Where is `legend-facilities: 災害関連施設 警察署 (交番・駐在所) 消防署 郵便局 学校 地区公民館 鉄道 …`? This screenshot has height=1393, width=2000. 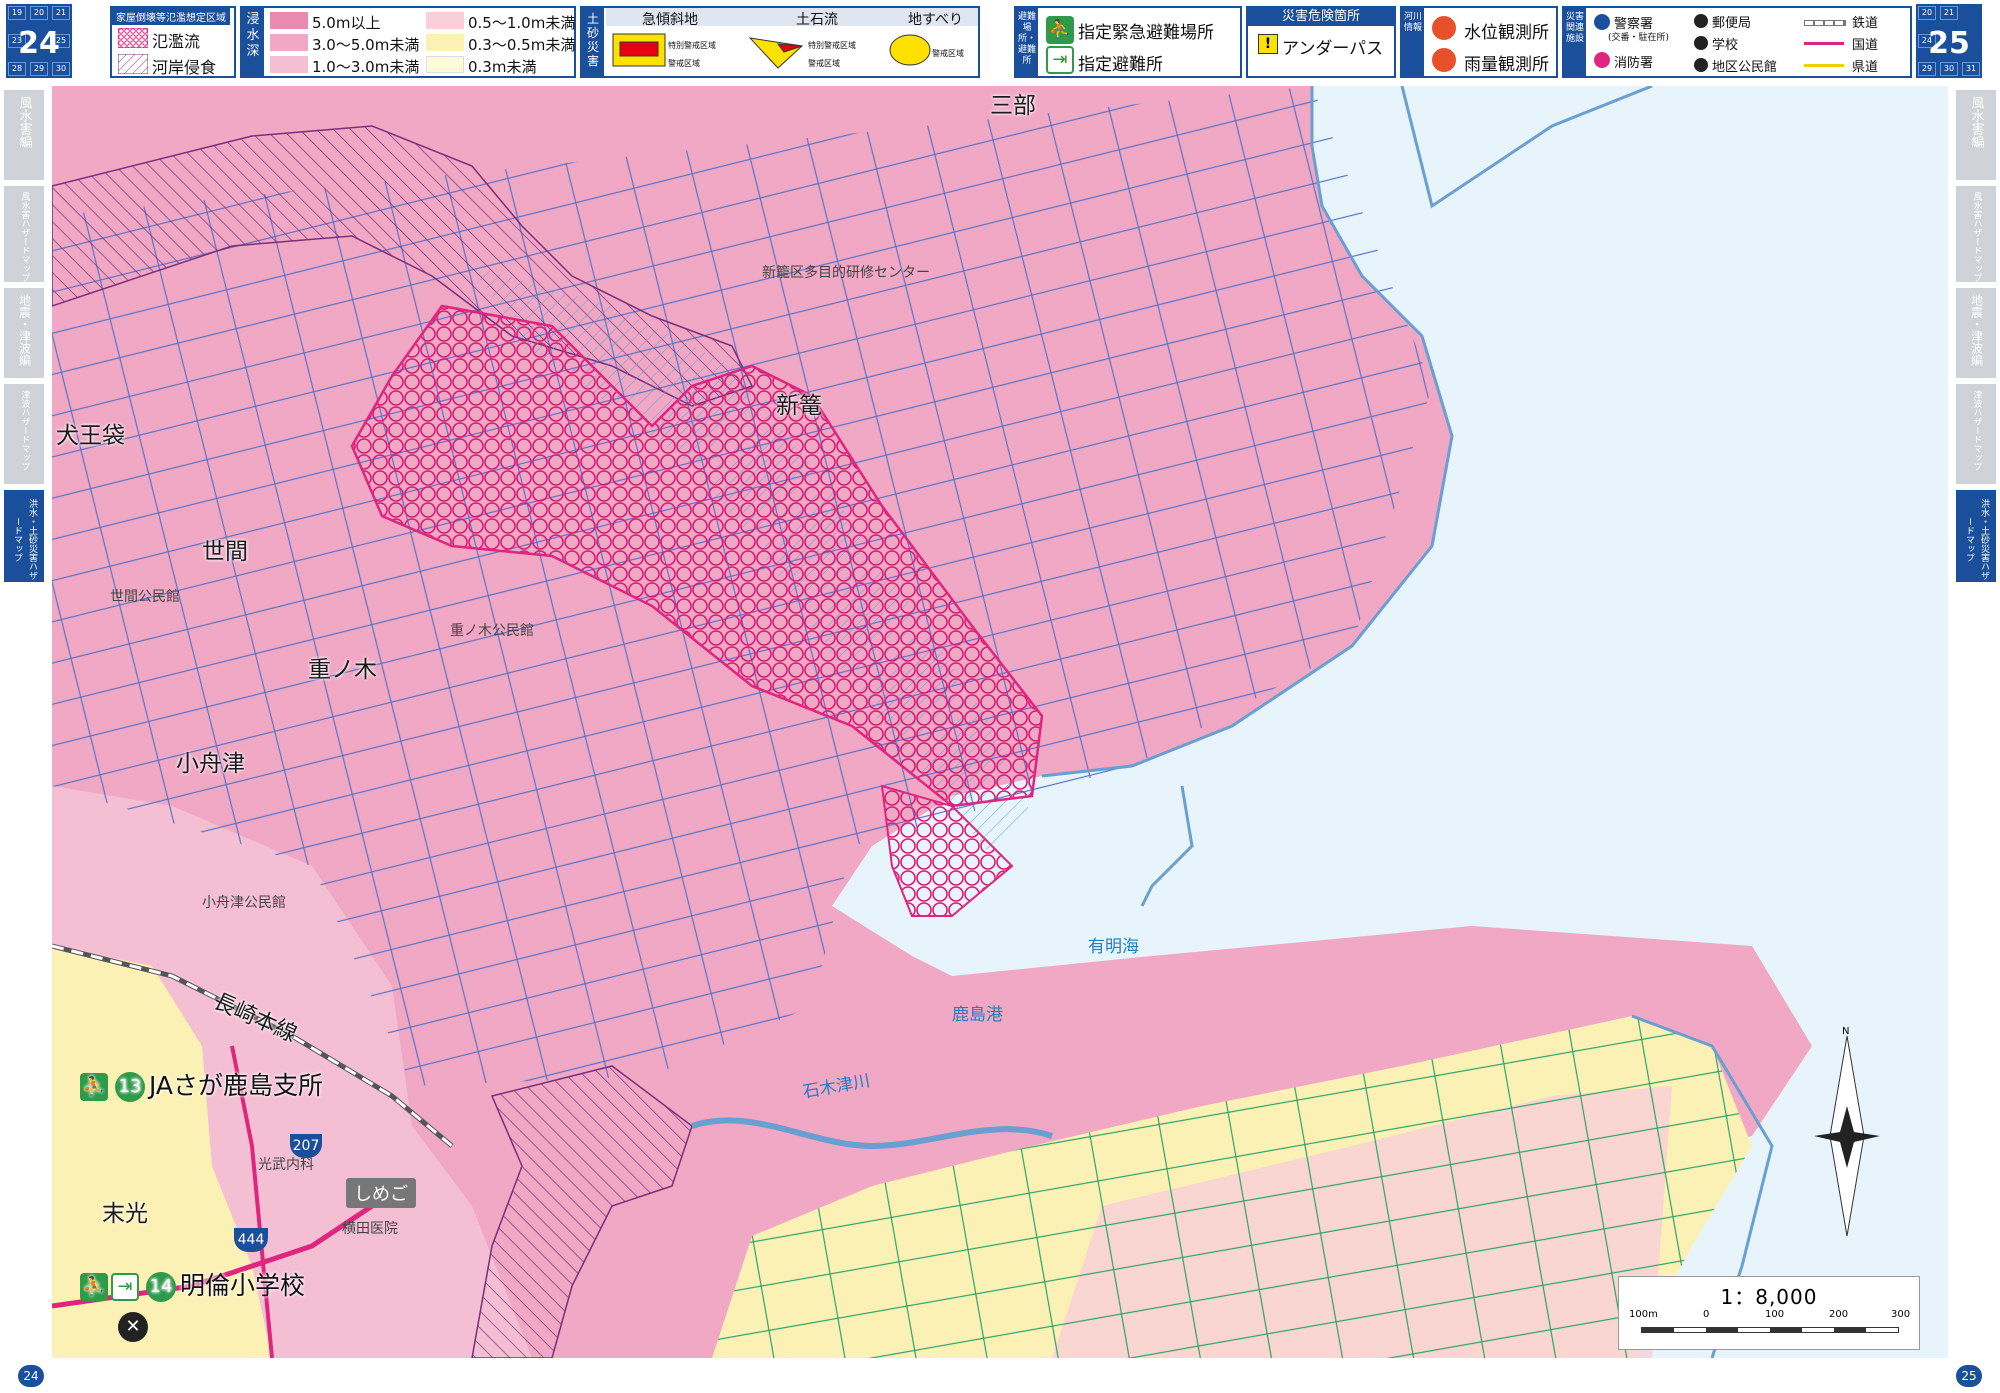 legend-facilities: 災害関連施設 警察署 (交番・駐在所) 消防署 郵便局 学校 地区公民館 鉄道 … is located at coordinates (1737, 42).